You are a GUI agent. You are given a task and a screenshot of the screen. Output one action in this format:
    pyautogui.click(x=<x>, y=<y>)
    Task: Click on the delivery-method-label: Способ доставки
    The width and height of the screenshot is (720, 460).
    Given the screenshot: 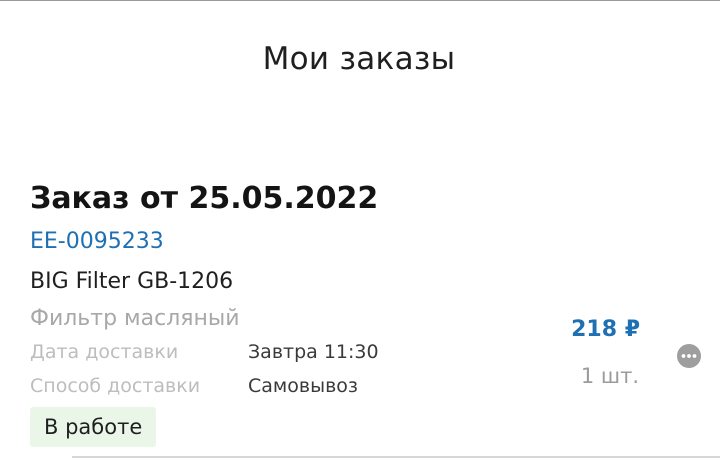 What is the action you would take?
    pyautogui.click(x=115, y=386)
    